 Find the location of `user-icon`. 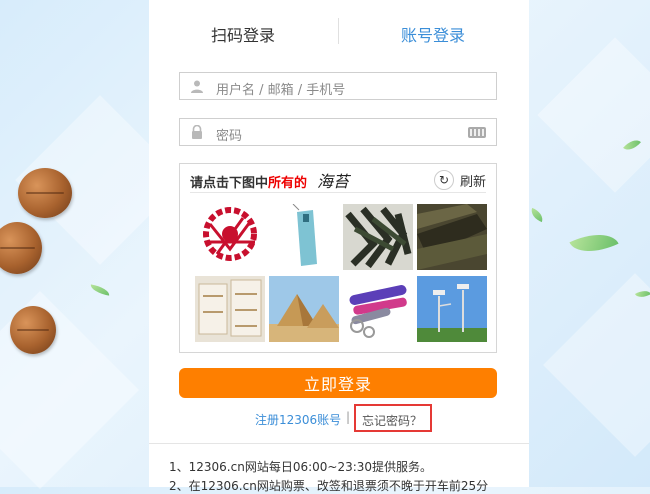

user-icon is located at coordinates (197, 86).